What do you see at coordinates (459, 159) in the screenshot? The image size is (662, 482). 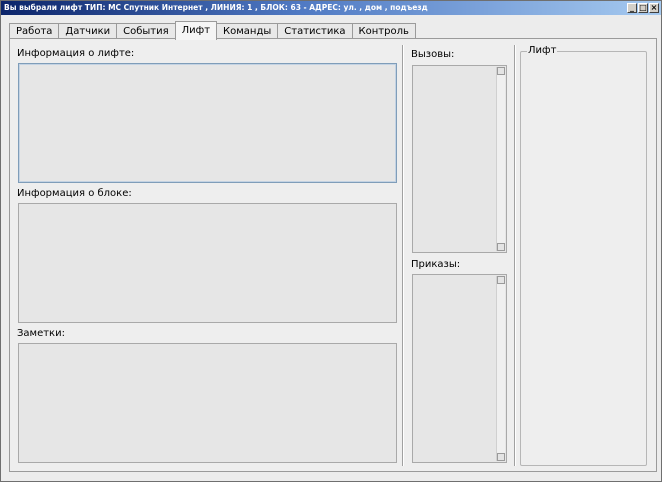 I see `calls-listbox` at bounding box center [459, 159].